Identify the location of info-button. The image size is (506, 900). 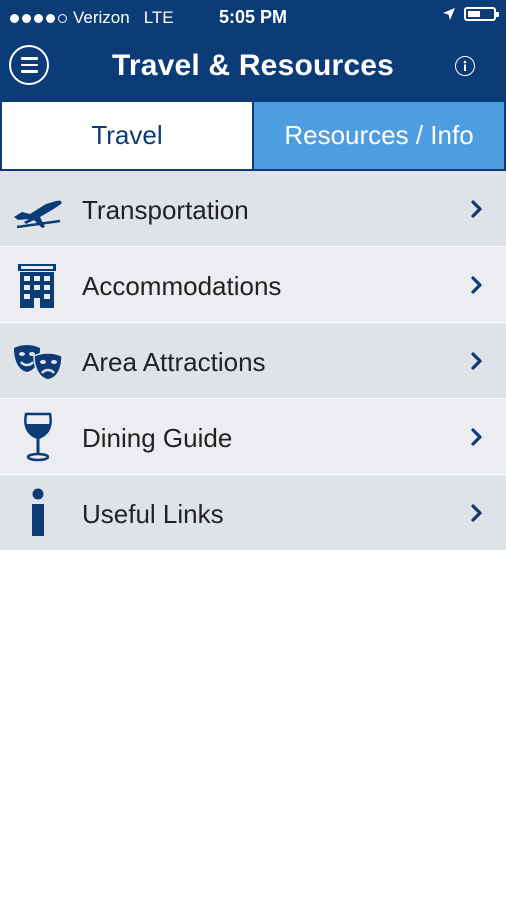
(465, 66).